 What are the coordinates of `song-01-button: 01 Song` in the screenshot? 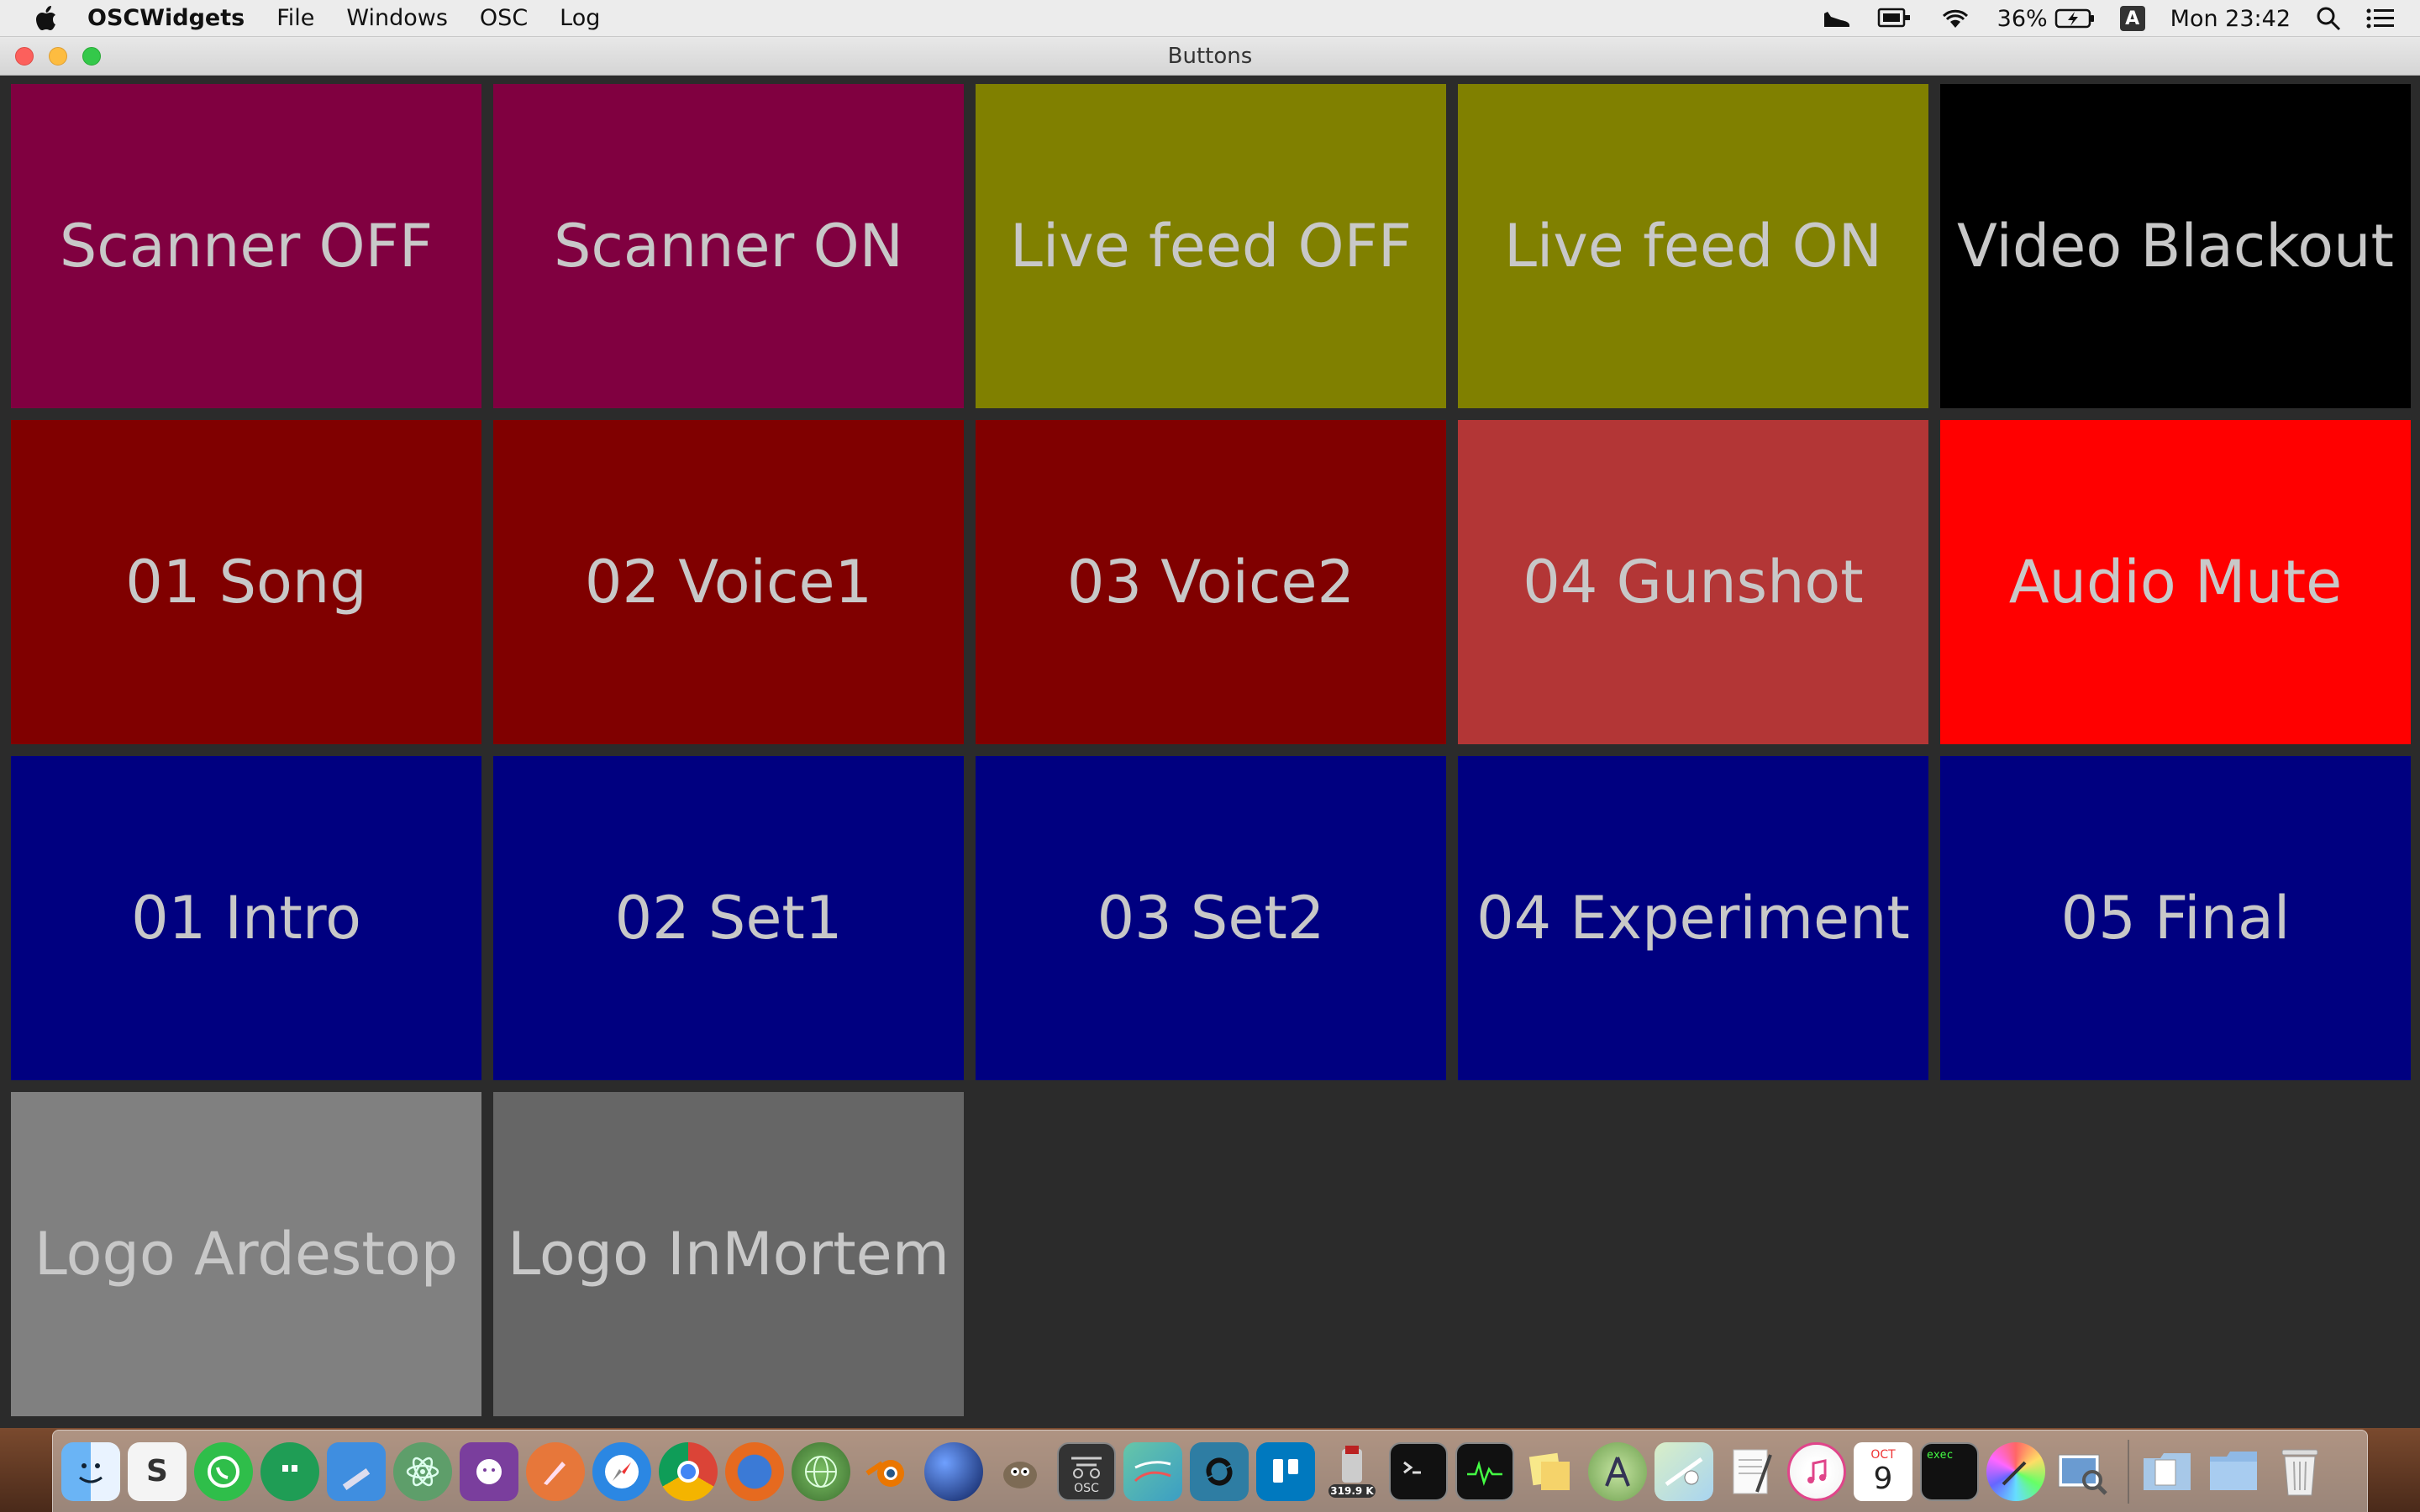 It's located at (246, 582).